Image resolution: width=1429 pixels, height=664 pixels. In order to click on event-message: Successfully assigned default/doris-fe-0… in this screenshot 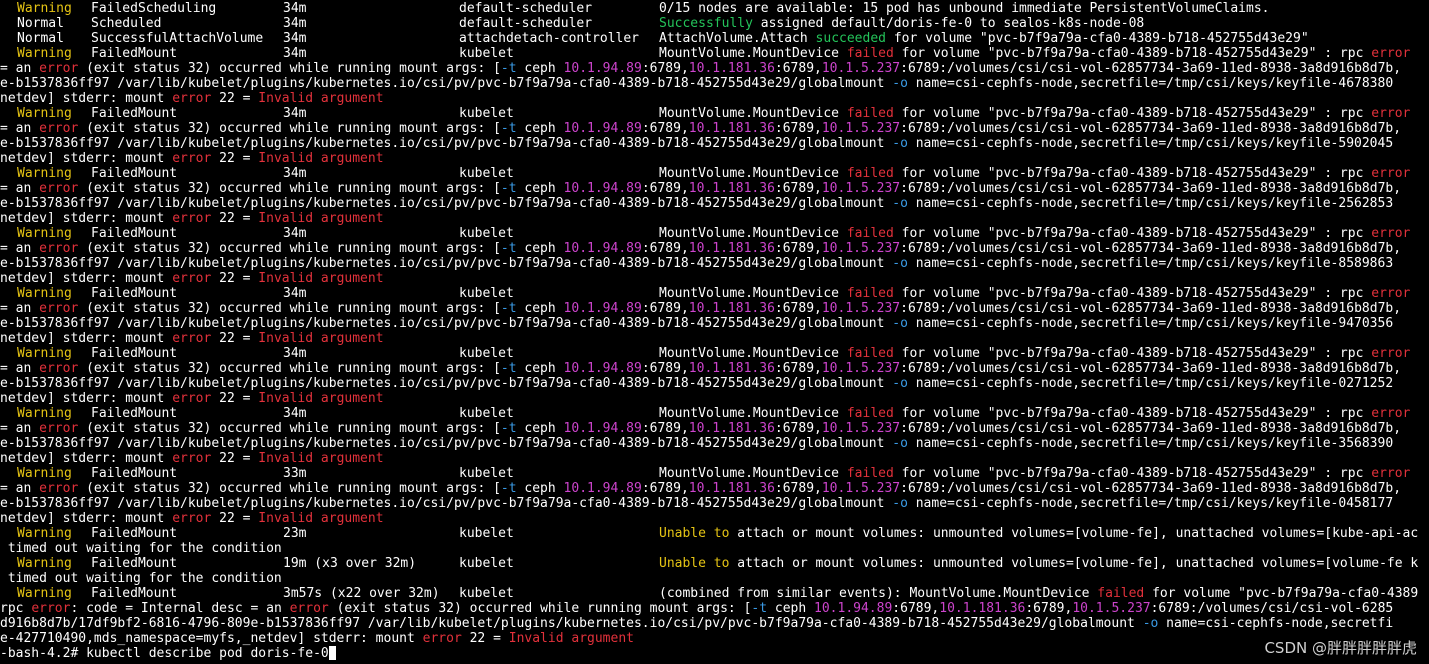, I will do `click(901, 23)`.